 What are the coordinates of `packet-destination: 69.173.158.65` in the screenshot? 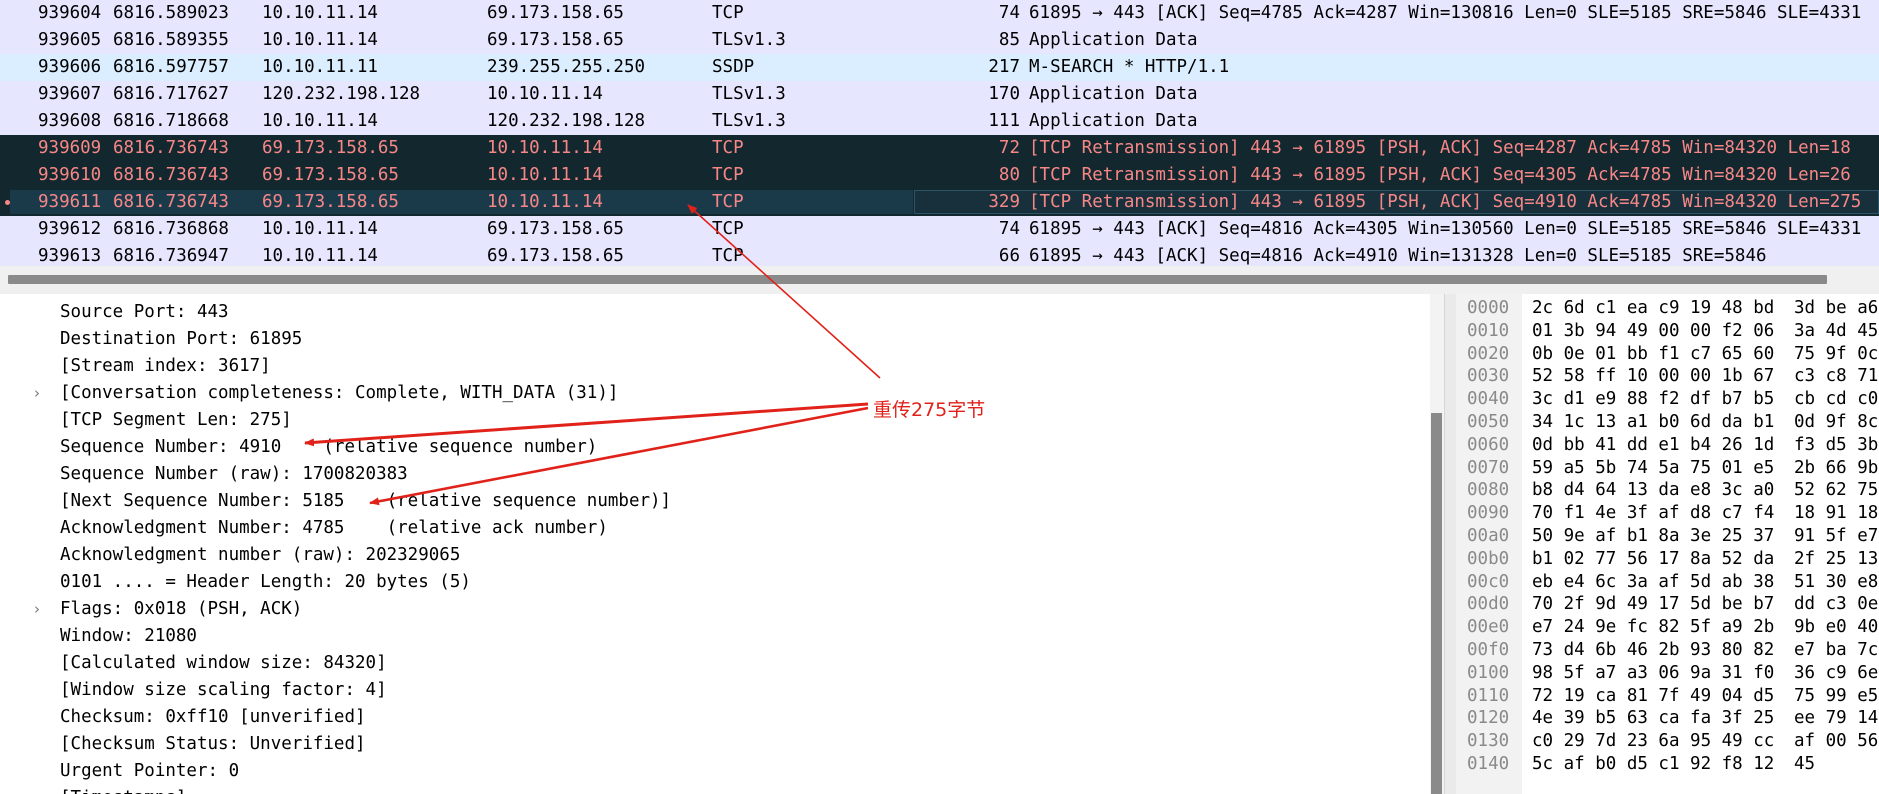 It's located at (555, 13).